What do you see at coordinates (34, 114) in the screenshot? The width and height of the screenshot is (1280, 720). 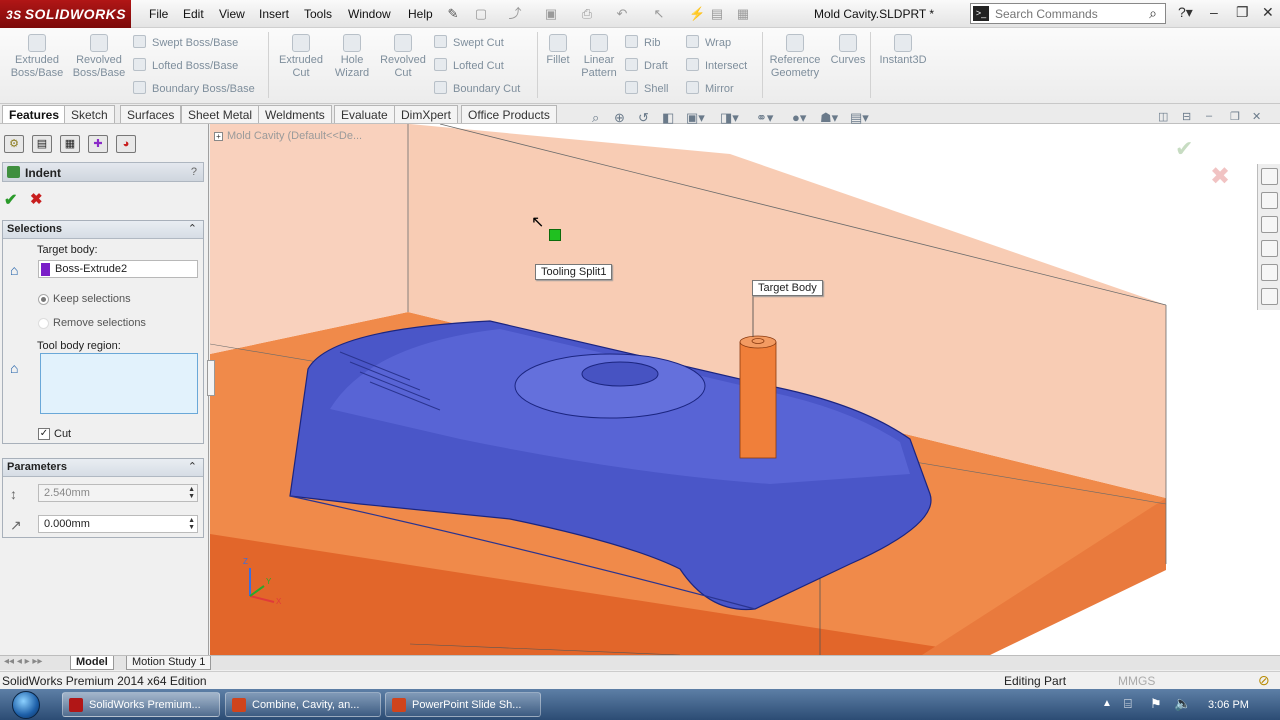 I see `tab-features: Features` at bounding box center [34, 114].